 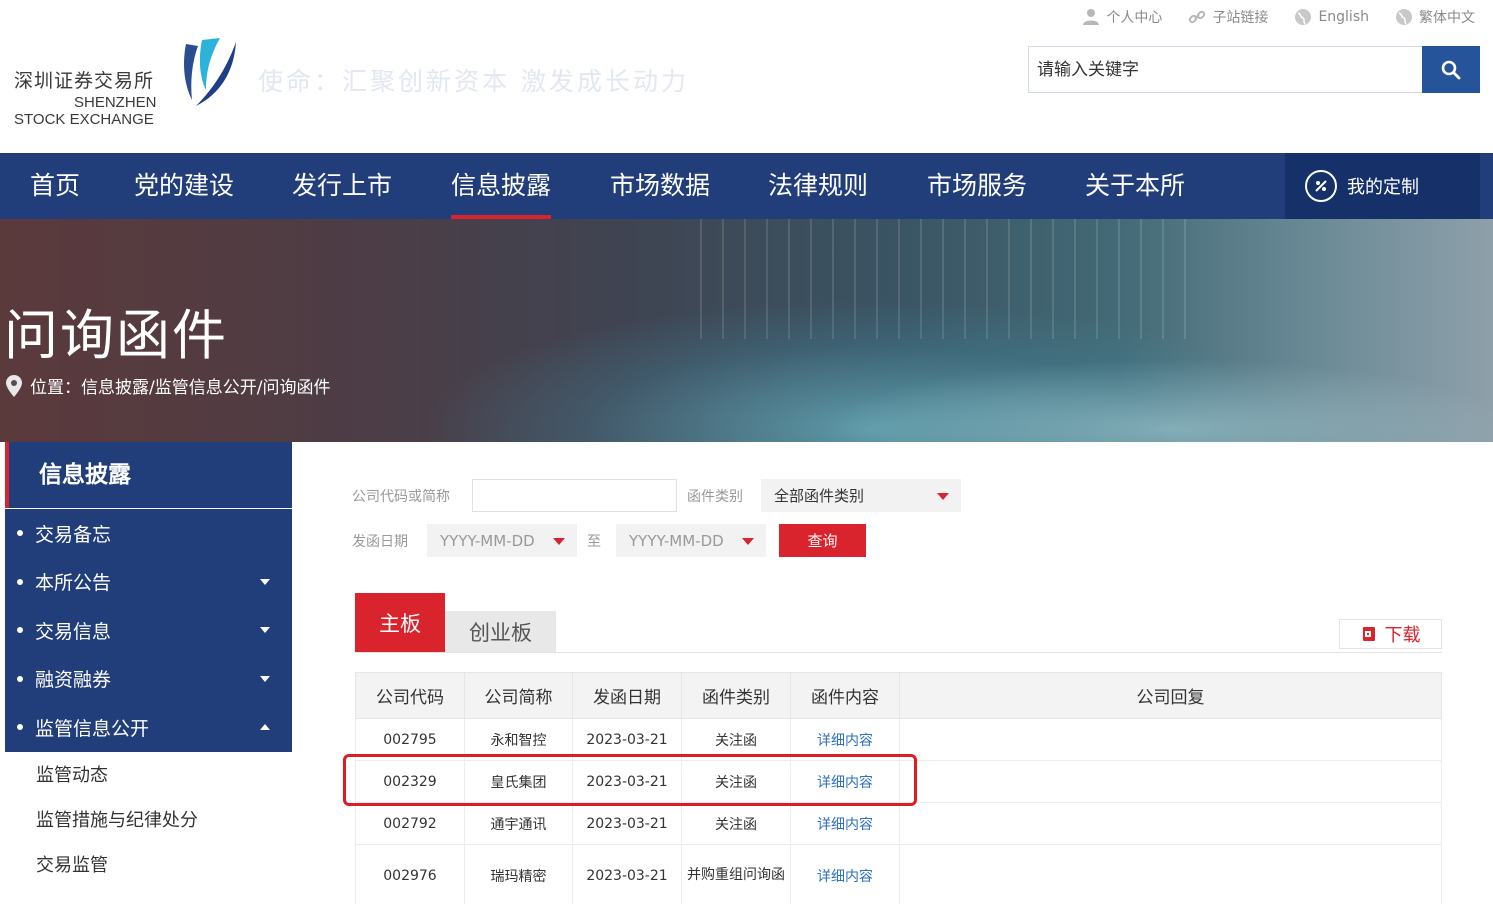 What do you see at coordinates (818, 186) in the screenshot?
I see `nav-item-rules: 法律规则` at bounding box center [818, 186].